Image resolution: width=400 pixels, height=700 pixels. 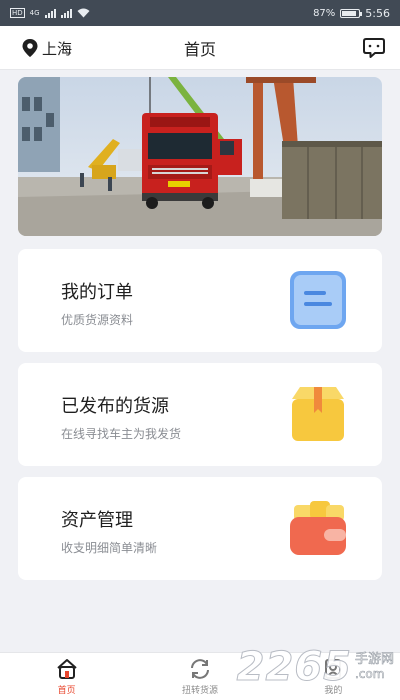 What do you see at coordinates (34, 13) in the screenshot?
I see `network-type: 4G` at bounding box center [34, 13].